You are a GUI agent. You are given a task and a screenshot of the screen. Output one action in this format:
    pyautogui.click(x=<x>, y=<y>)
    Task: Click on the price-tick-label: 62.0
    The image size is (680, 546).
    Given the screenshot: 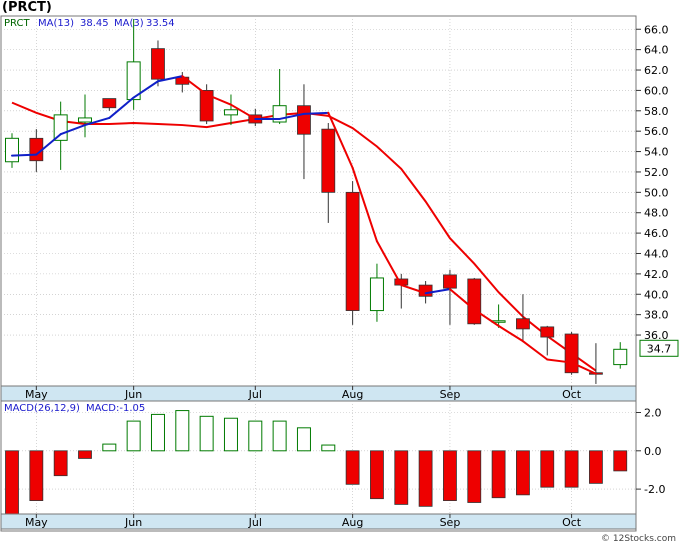 What is the action you would take?
    pyautogui.click(x=656, y=70)
    